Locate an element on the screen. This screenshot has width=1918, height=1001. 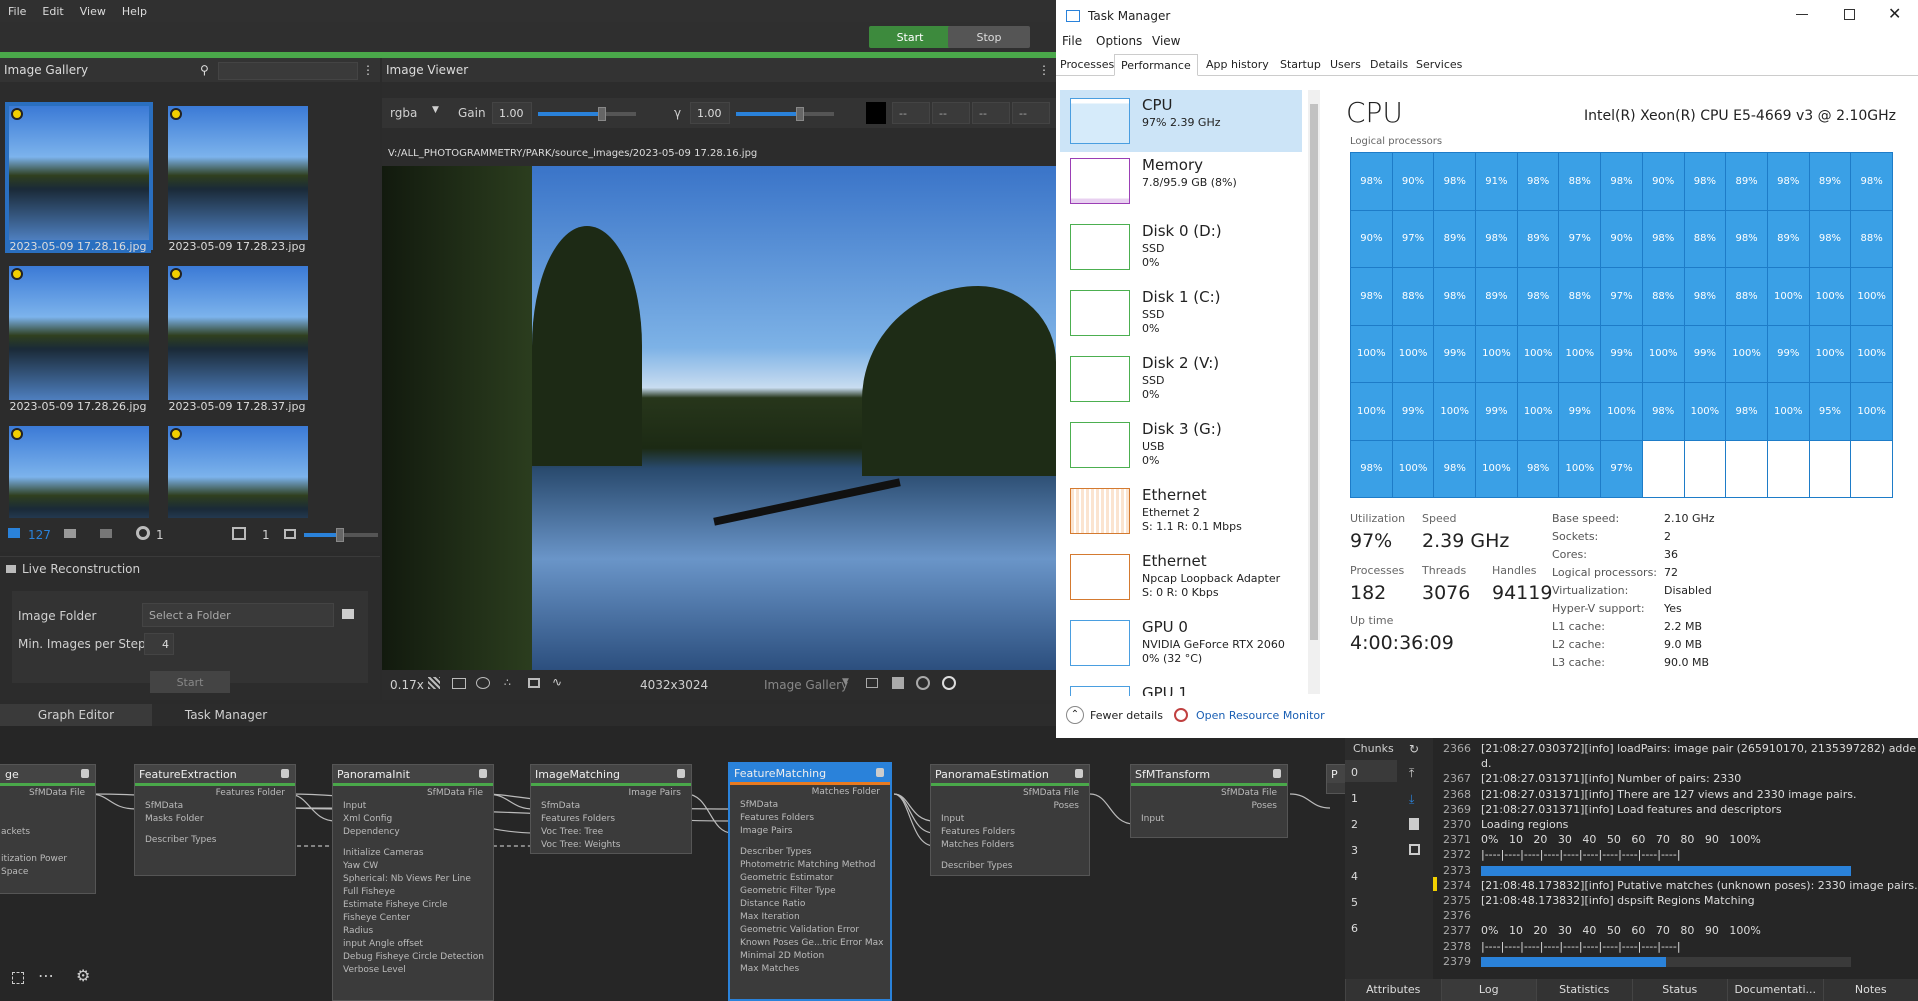
clipboard-icon is located at coordinates (1414, 824).